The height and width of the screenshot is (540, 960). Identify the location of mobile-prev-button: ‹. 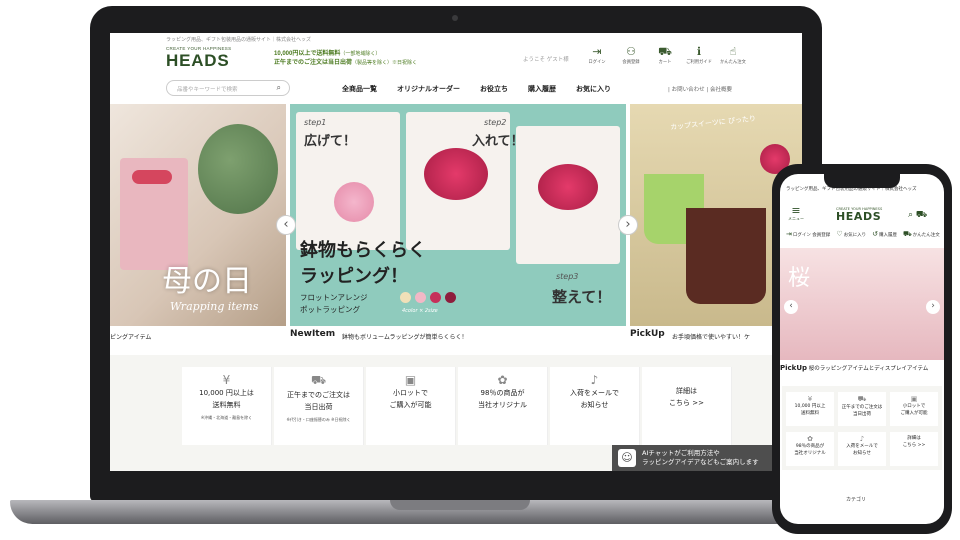
(791, 307).